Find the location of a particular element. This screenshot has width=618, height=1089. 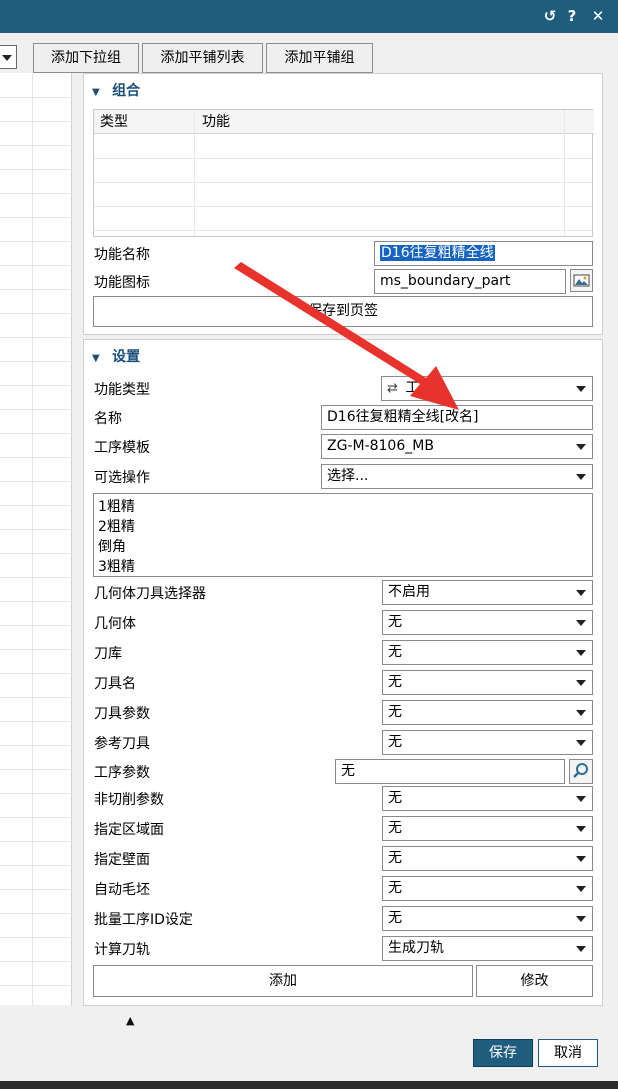

func-name-label: 功能名称 is located at coordinates (122, 255).